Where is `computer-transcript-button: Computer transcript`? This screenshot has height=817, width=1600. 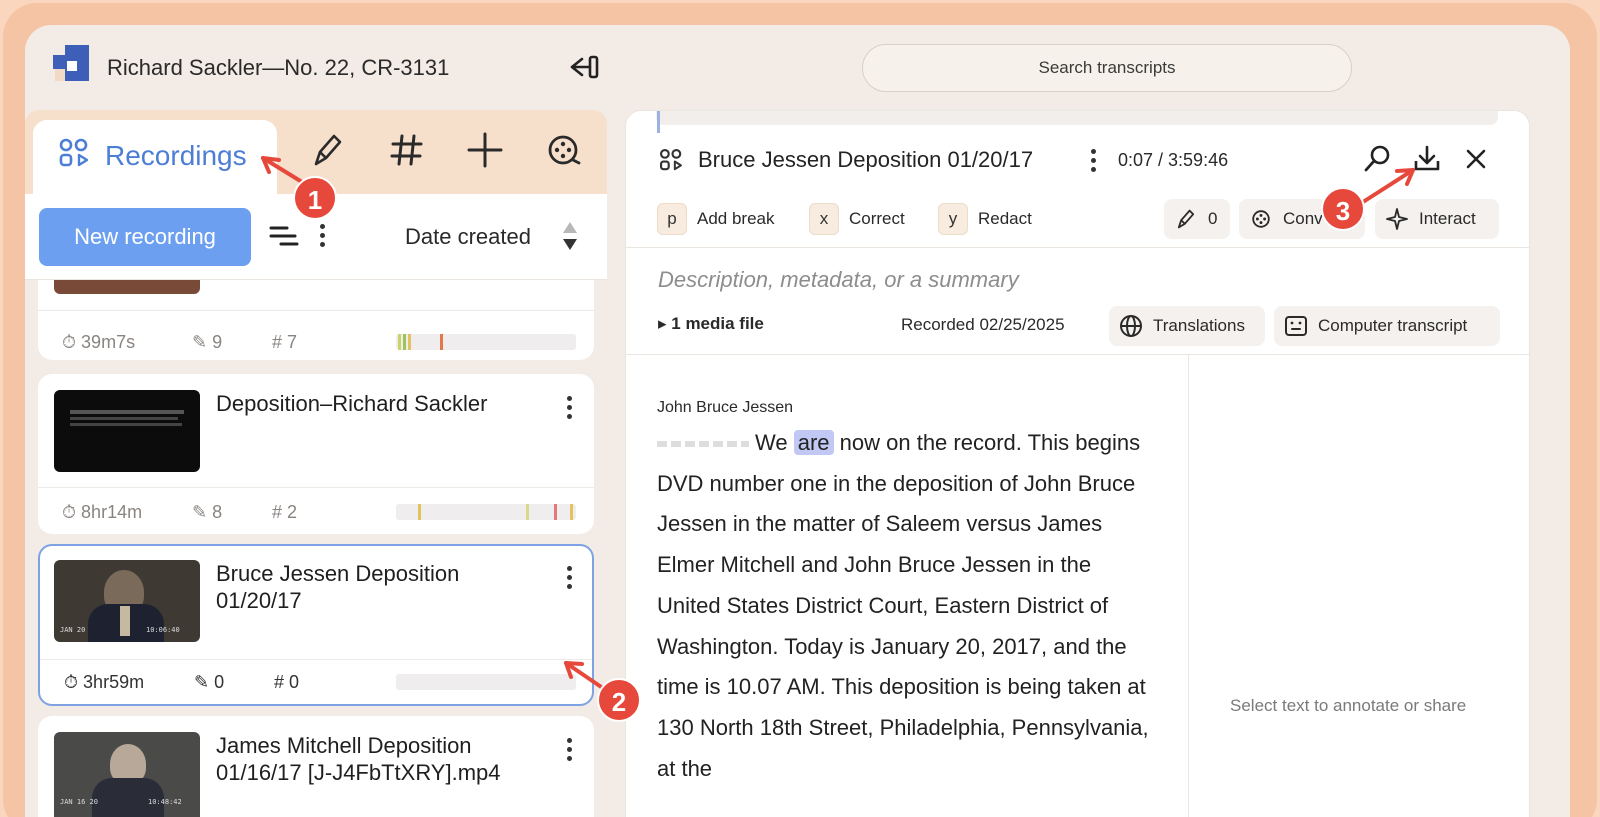
computer-transcript-button: Computer transcript is located at coordinates (1387, 326).